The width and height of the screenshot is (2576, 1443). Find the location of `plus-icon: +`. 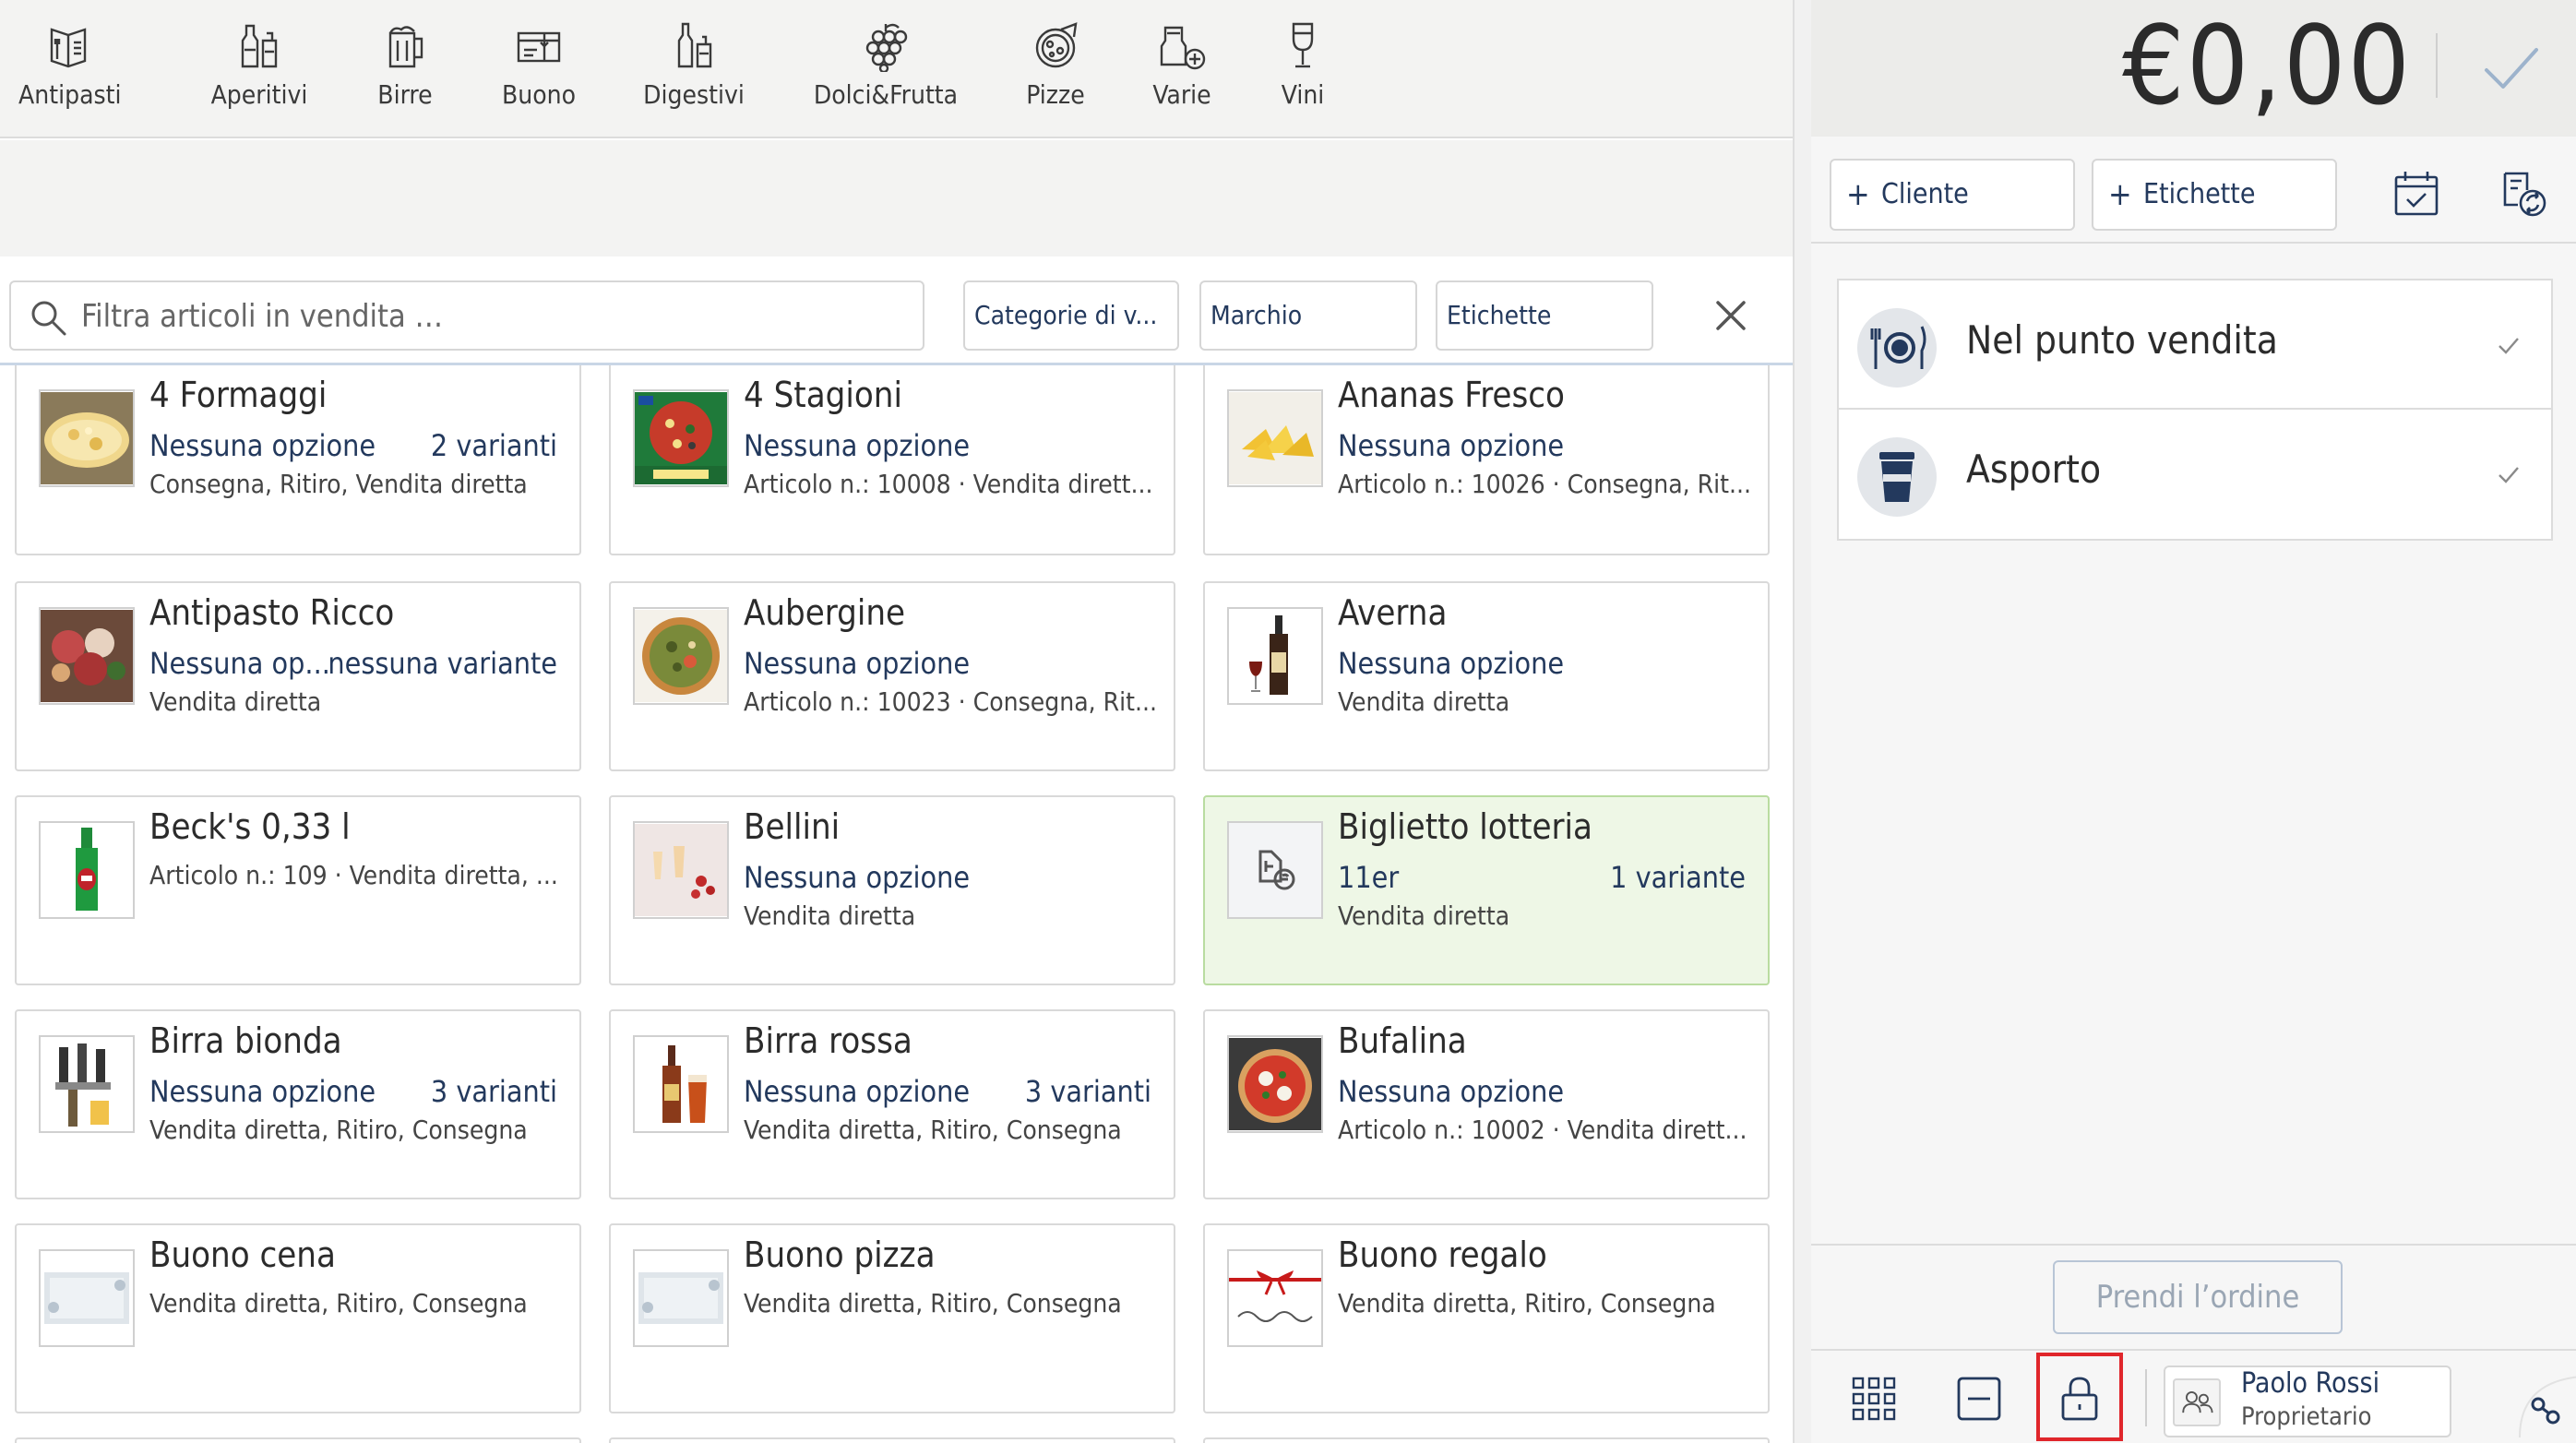

plus-icon: + is located at coordinates (1858, 194).